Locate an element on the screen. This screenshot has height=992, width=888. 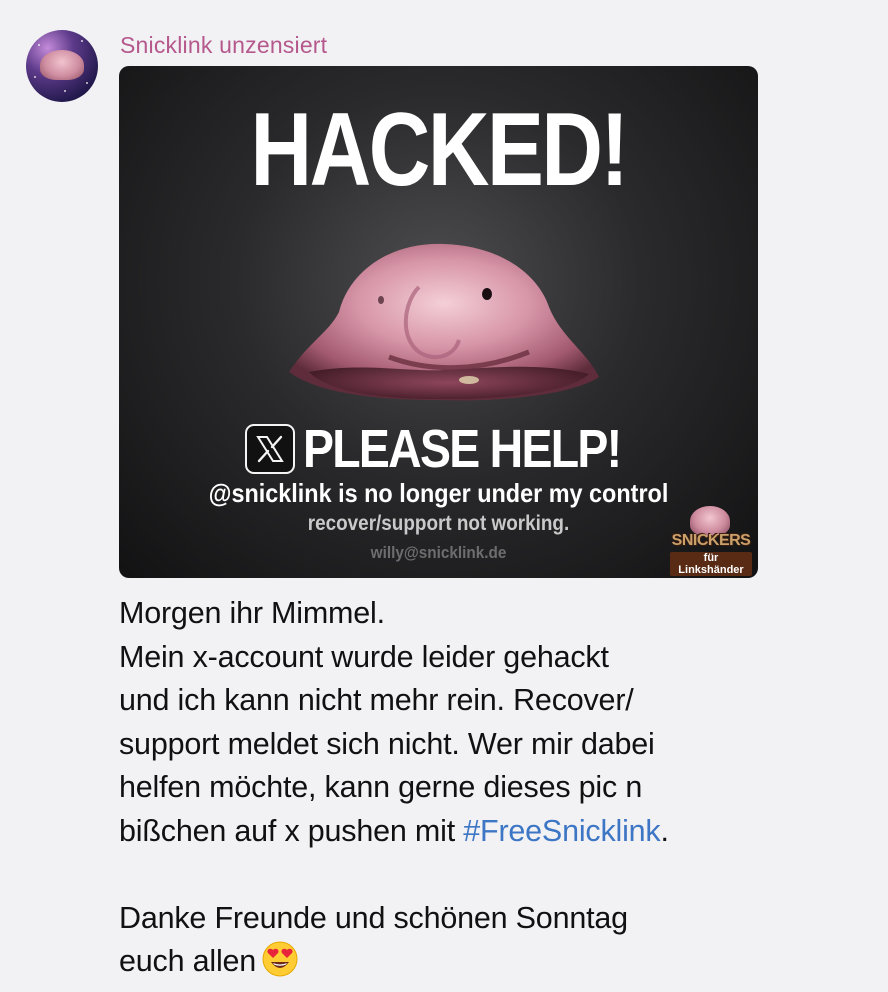
message-line: Danke Freunde und schönen Sonntag is located at coordinates (373, 917).